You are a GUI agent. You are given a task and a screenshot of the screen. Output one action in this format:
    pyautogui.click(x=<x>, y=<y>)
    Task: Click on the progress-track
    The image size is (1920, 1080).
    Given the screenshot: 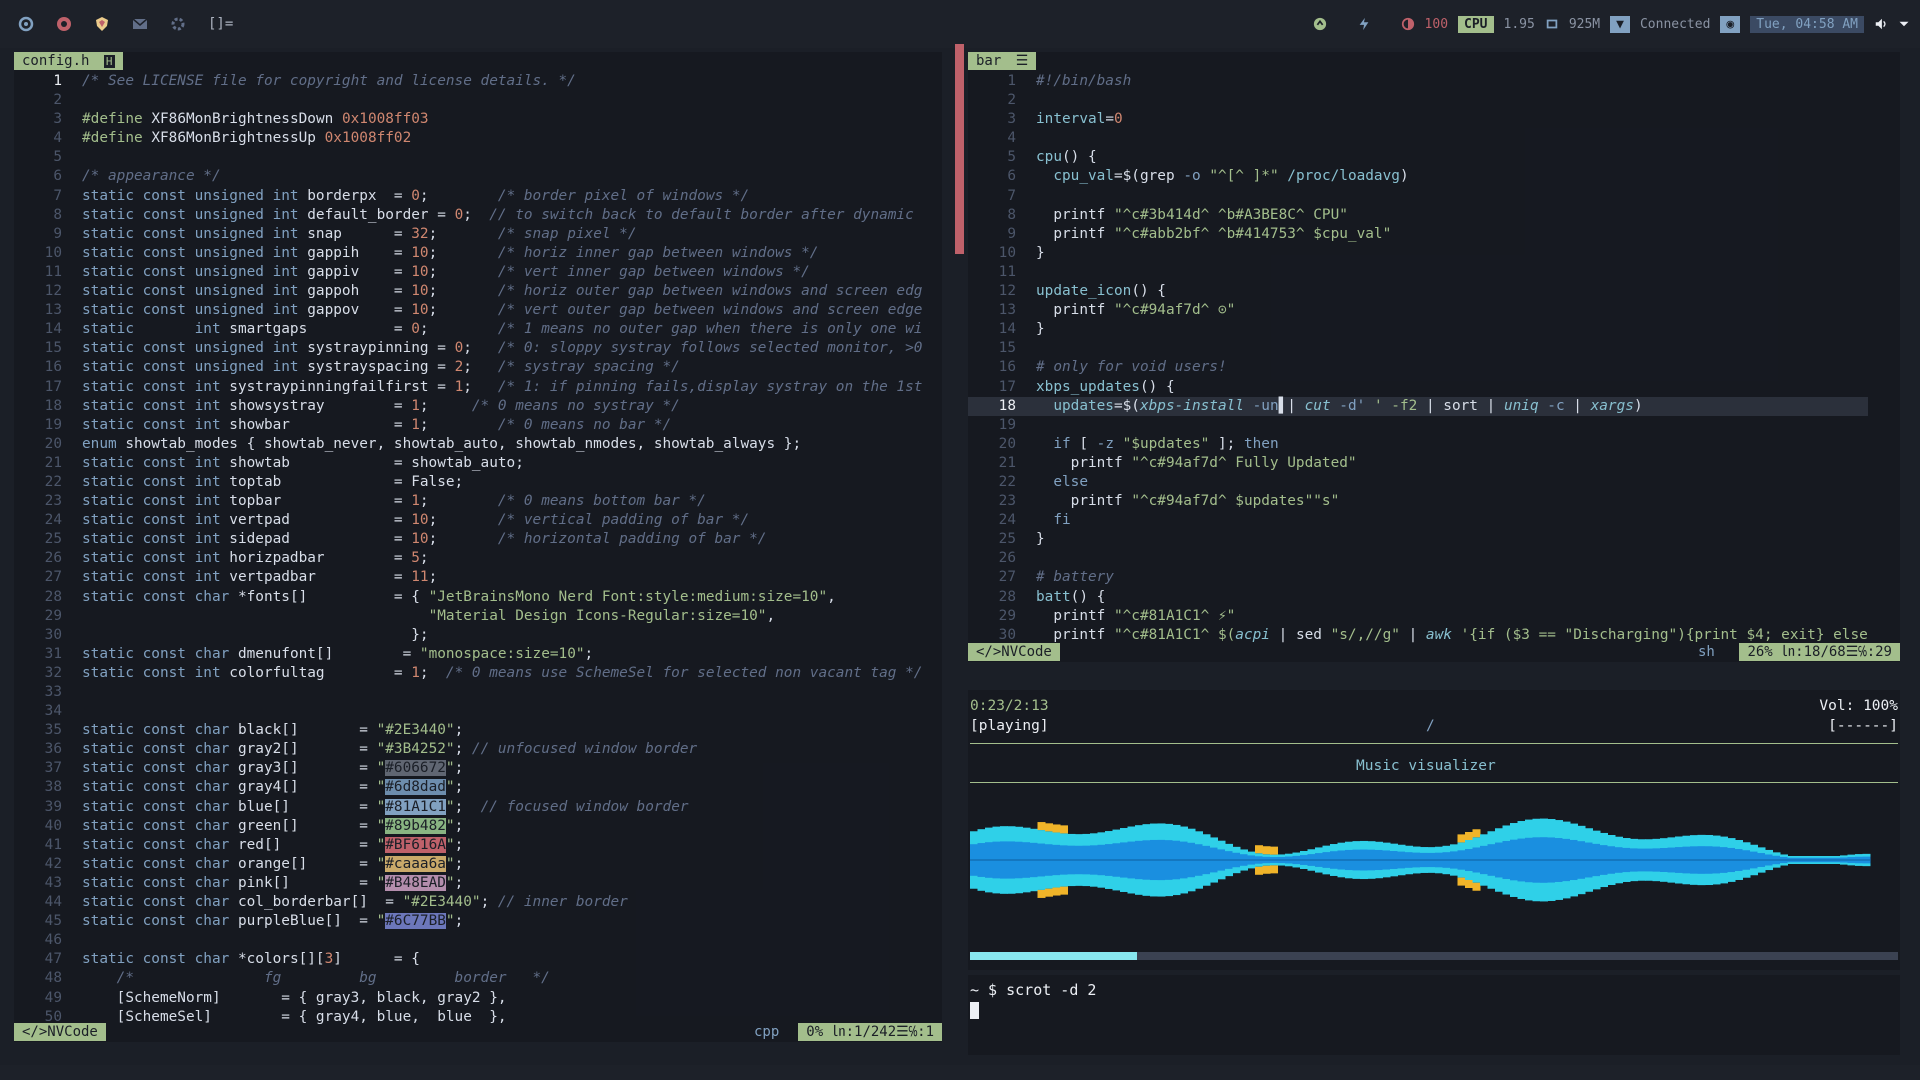 What is the action you would take?
    pyautogui.click(x=1434, y=956)
    